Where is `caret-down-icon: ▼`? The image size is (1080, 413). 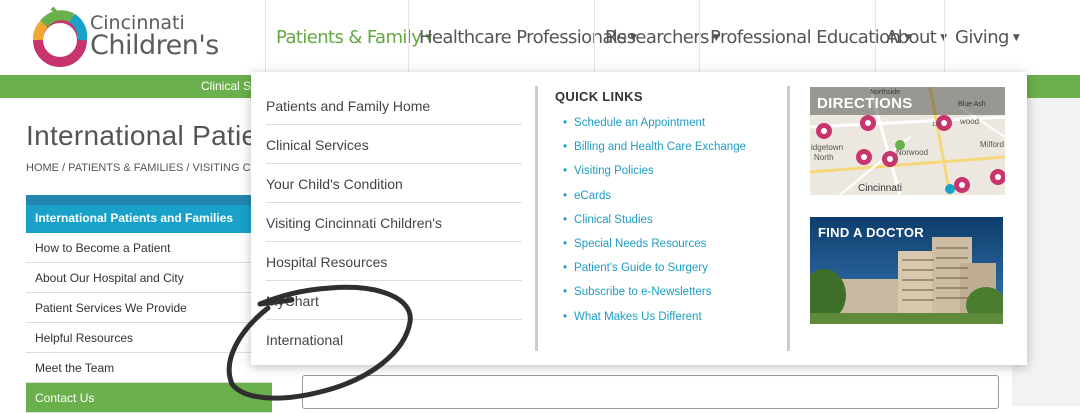
caret-down-icon: ▼ is located at coordinates (1016, 37).